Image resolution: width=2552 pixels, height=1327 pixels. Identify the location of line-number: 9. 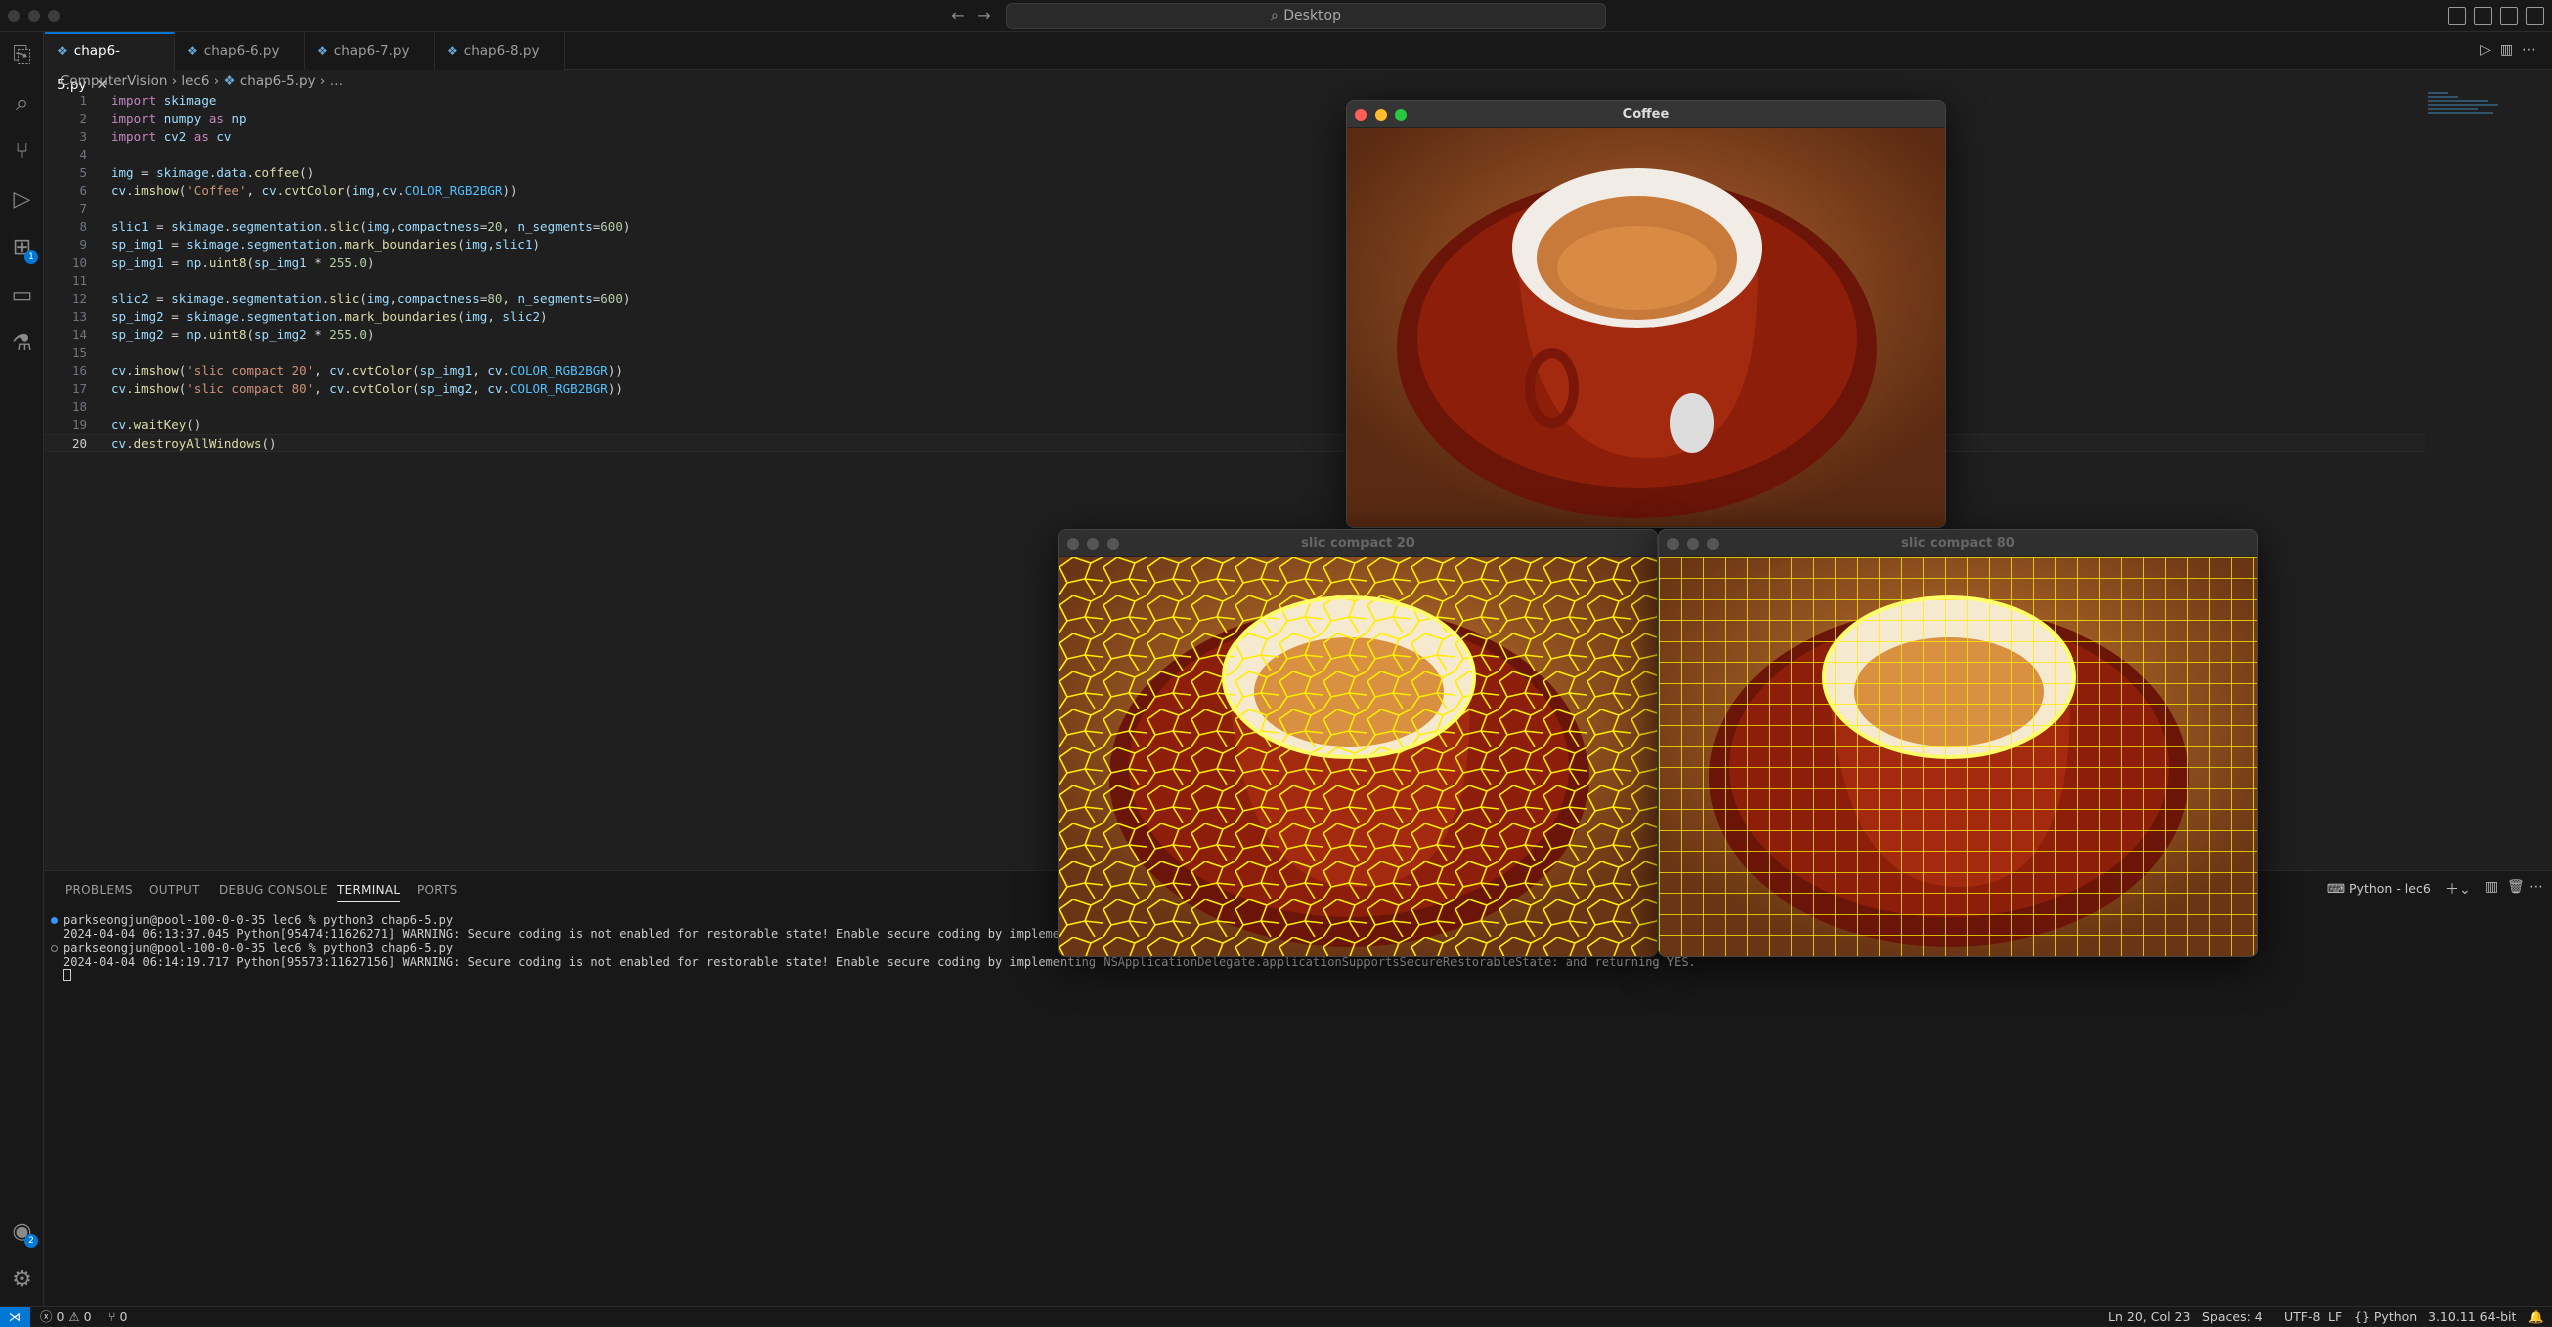
(83, 244).